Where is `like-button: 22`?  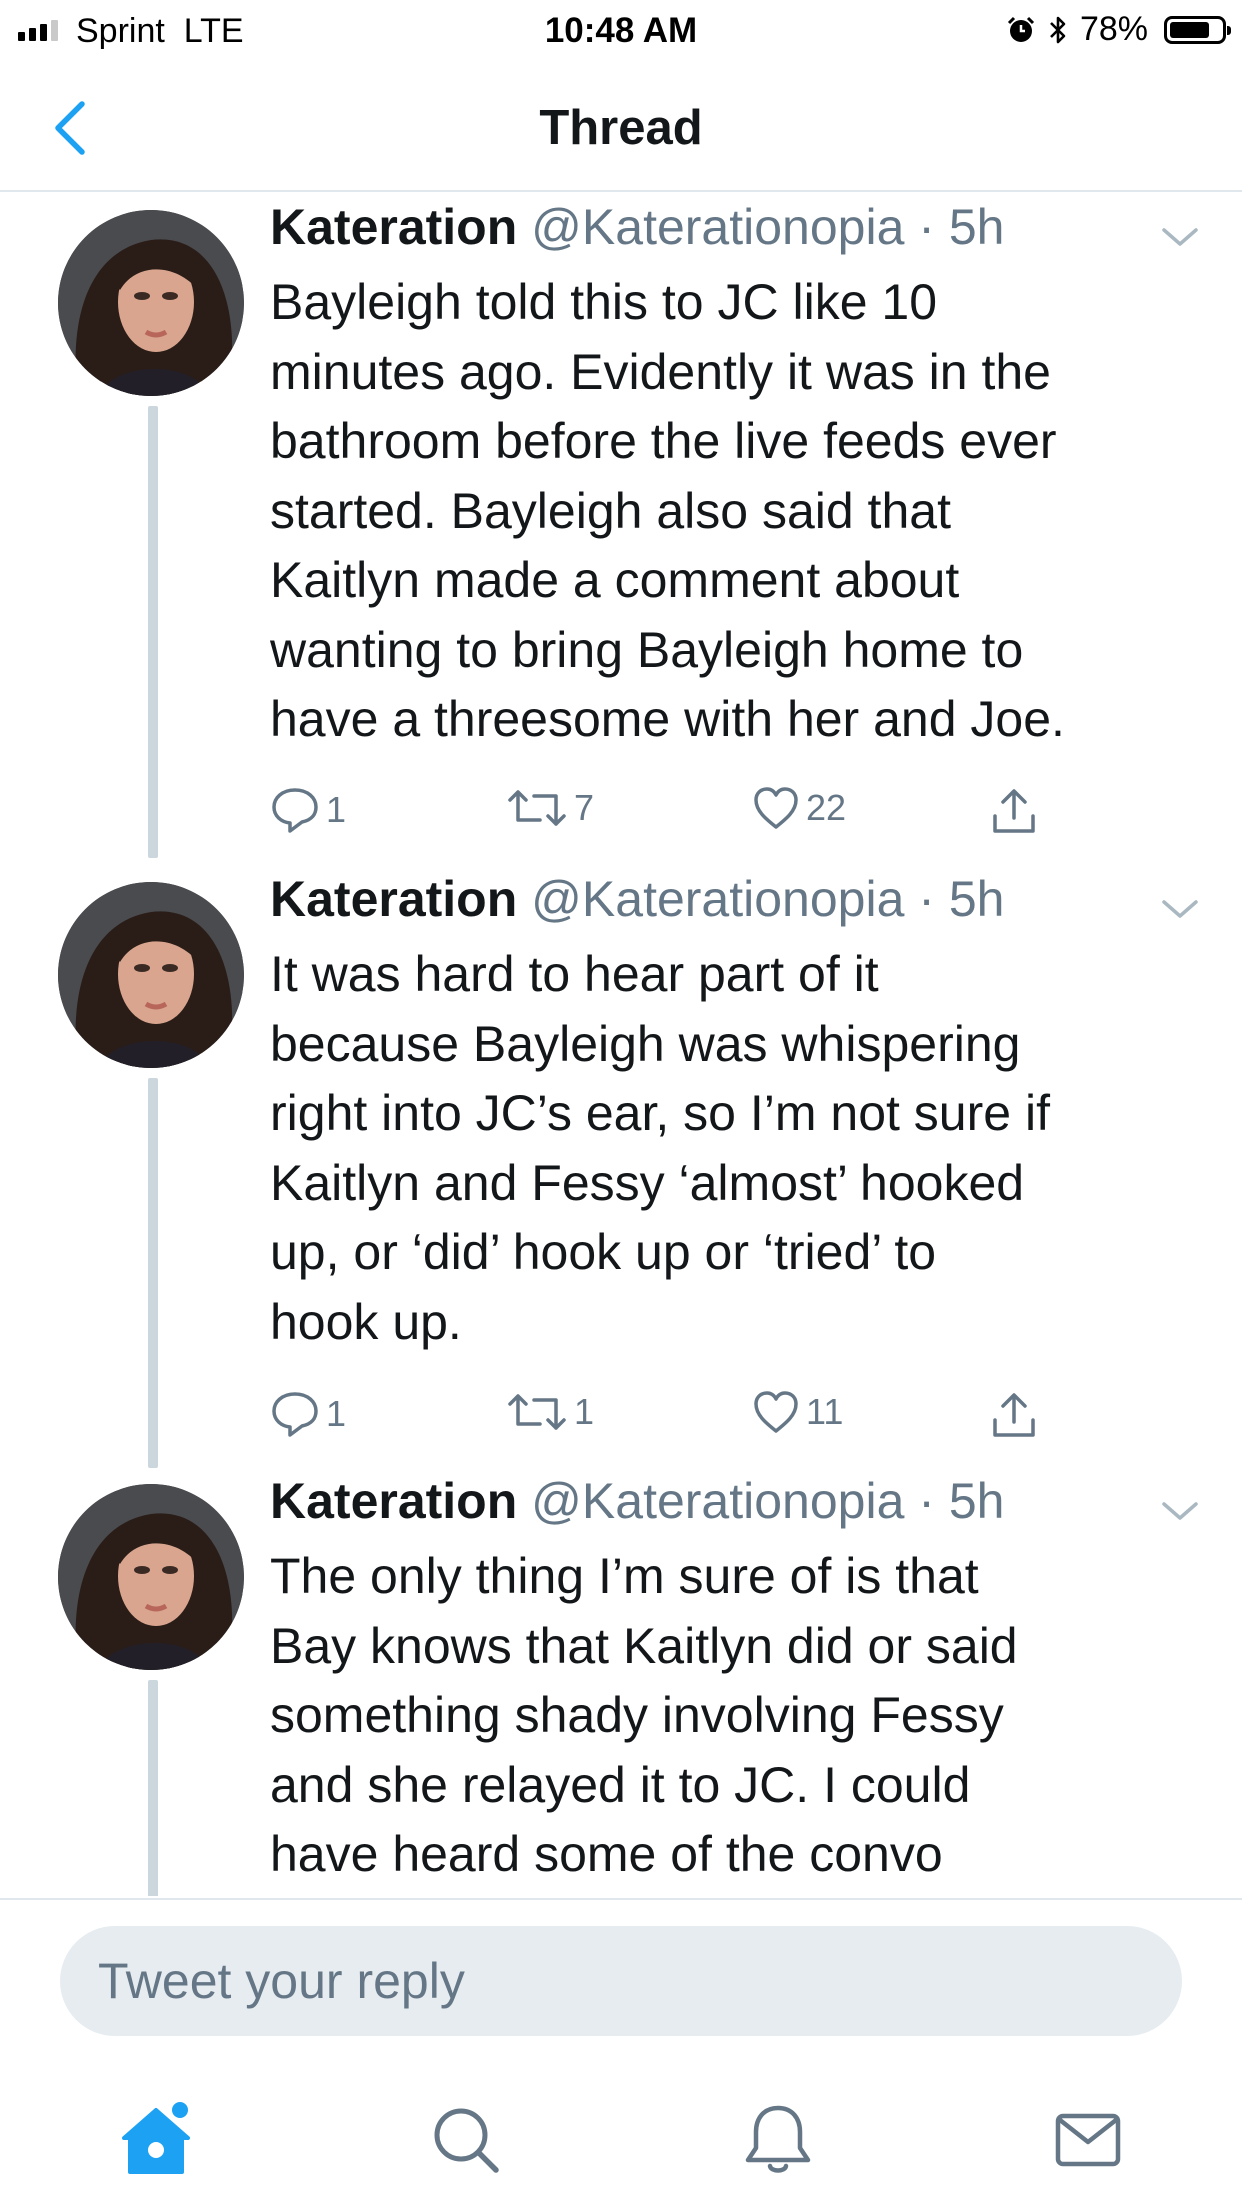
like-button: 22 is located at coordinates (799, 808).